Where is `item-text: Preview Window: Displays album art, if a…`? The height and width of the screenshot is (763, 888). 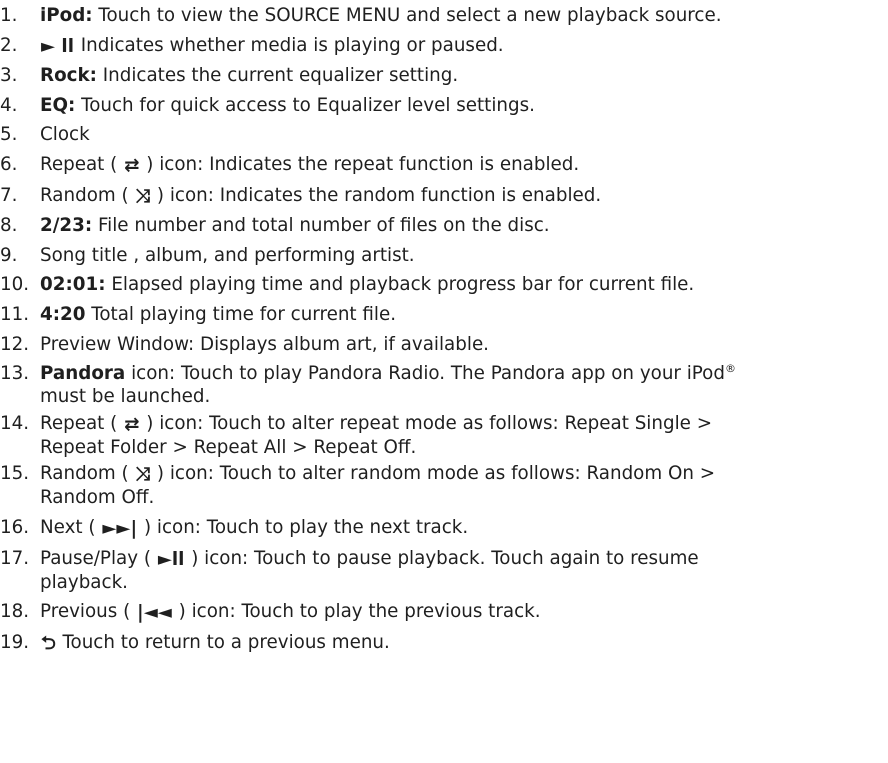 item-text: Preview Window: Displays album art, if a… is located at coordinates (264, 344).